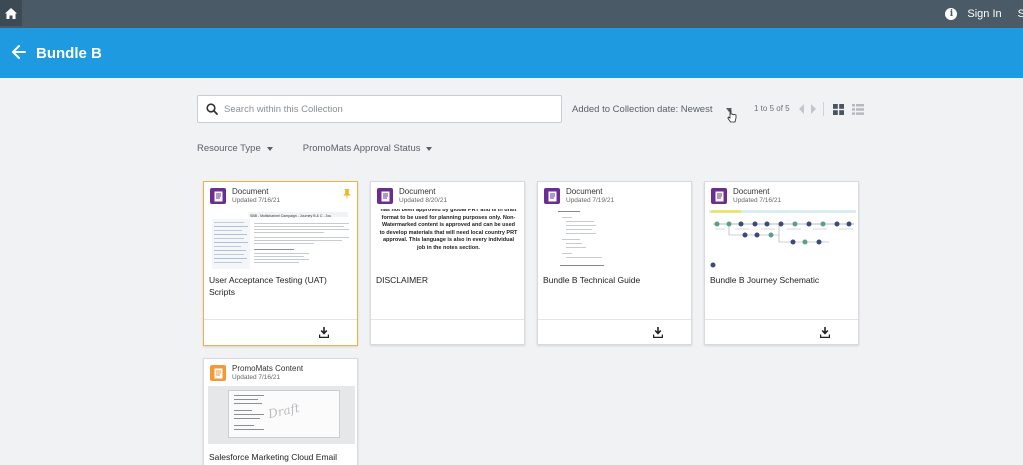 The width and height of the screenshot is (1023, 465). What do you see at coordinates (615, 280) in the screenshot?
I see `card-title: Bundle B Technical Guide` at bounding box center [615, 280].